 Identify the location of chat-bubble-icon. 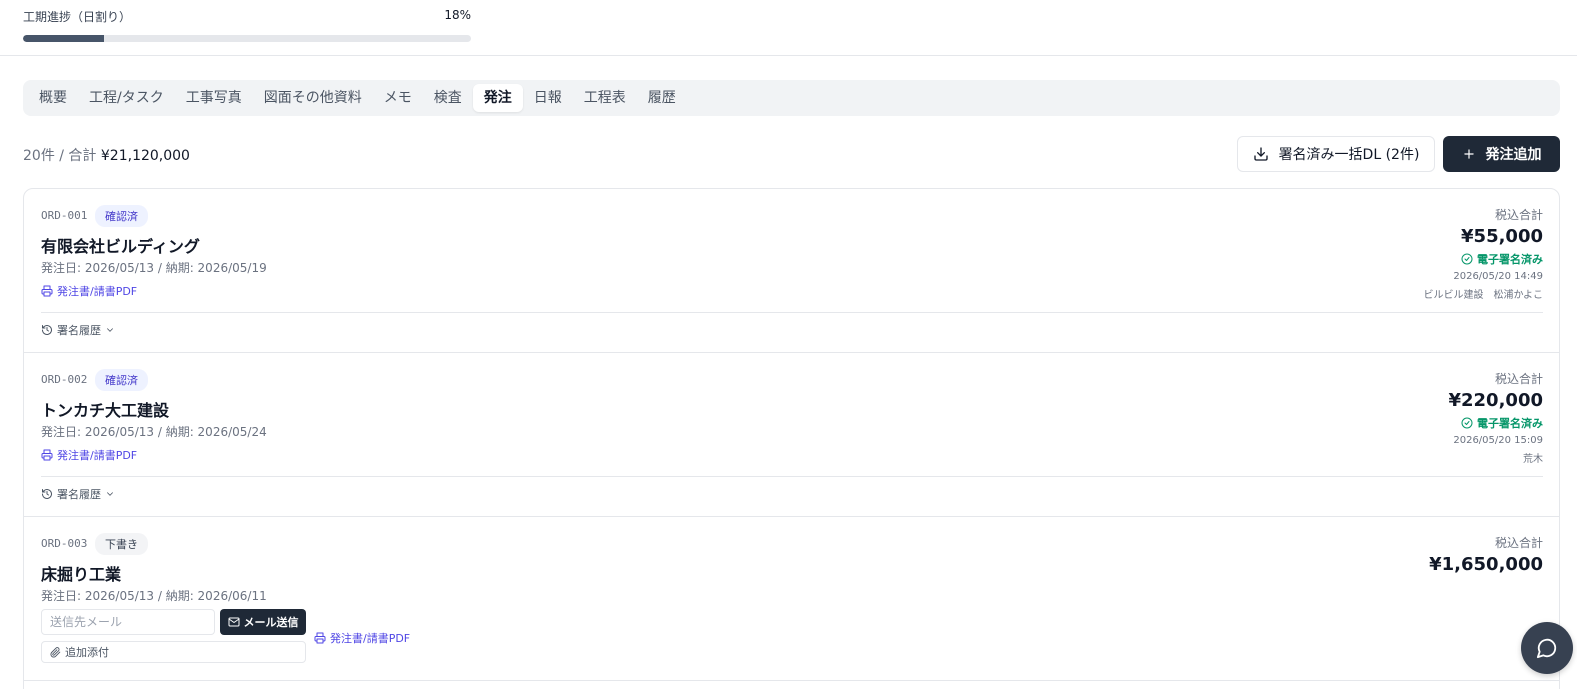
(1547, 648).